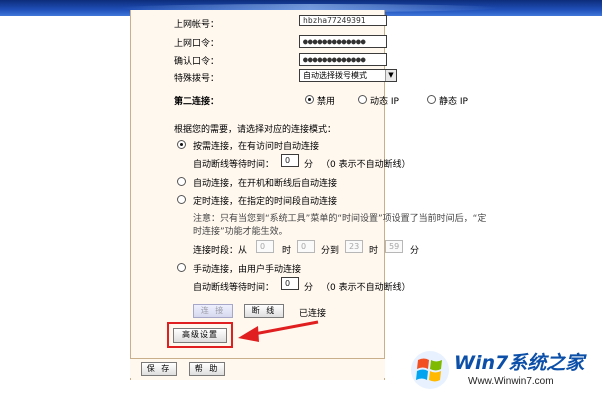  What do you see at coordinates (197, 44) in the screenshot?
I see `password-label: 上网口令：` at bounding box center [197, 44].